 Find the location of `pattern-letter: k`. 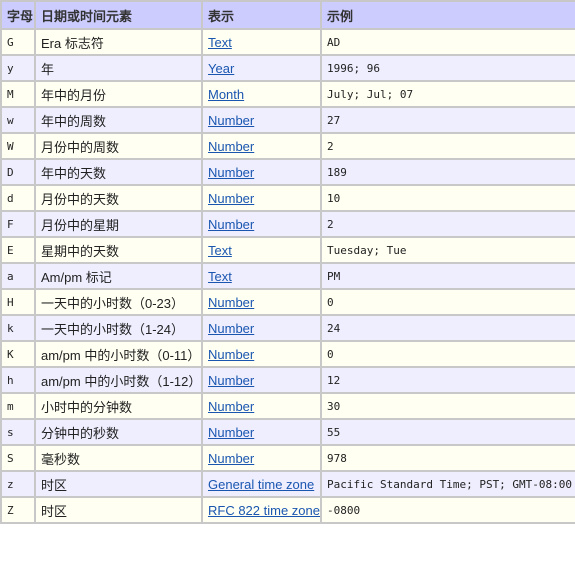

pattern-letter: k is located at coordinates (18, 328).